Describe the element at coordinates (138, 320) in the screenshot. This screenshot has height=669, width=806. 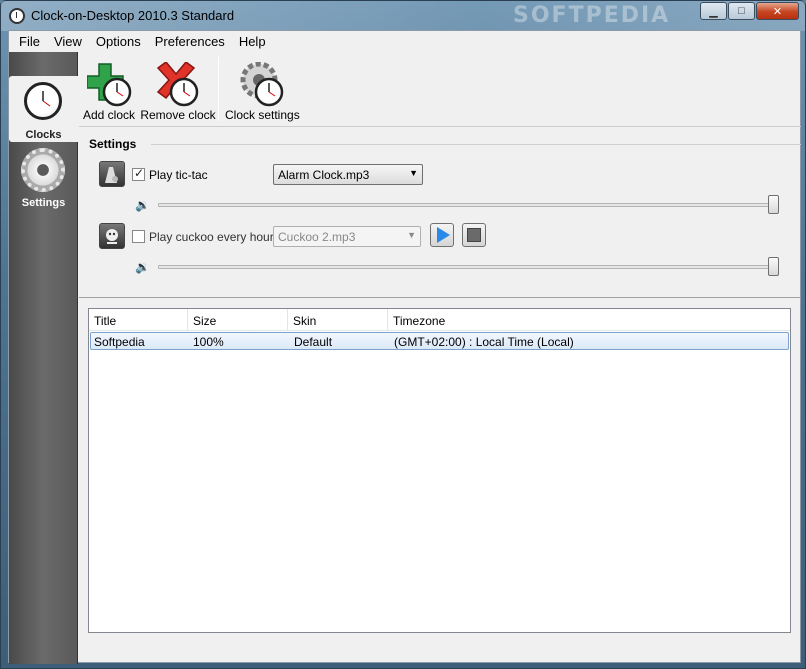
I see `column-title: Title` at that location.